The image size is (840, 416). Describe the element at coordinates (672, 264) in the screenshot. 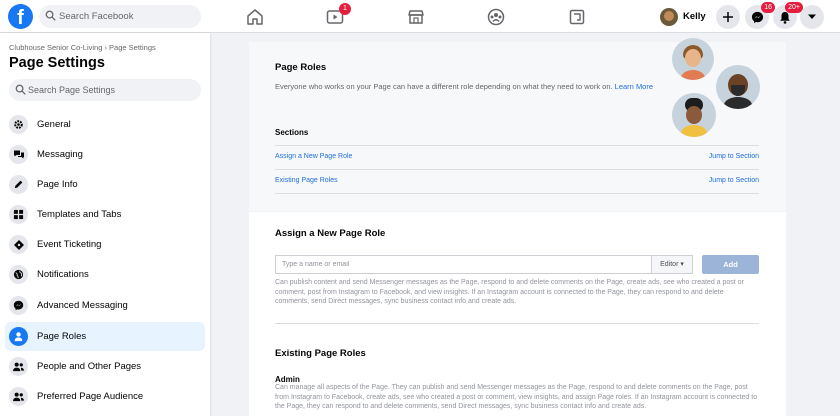

I see `role-select: Editor ▾` at that location.